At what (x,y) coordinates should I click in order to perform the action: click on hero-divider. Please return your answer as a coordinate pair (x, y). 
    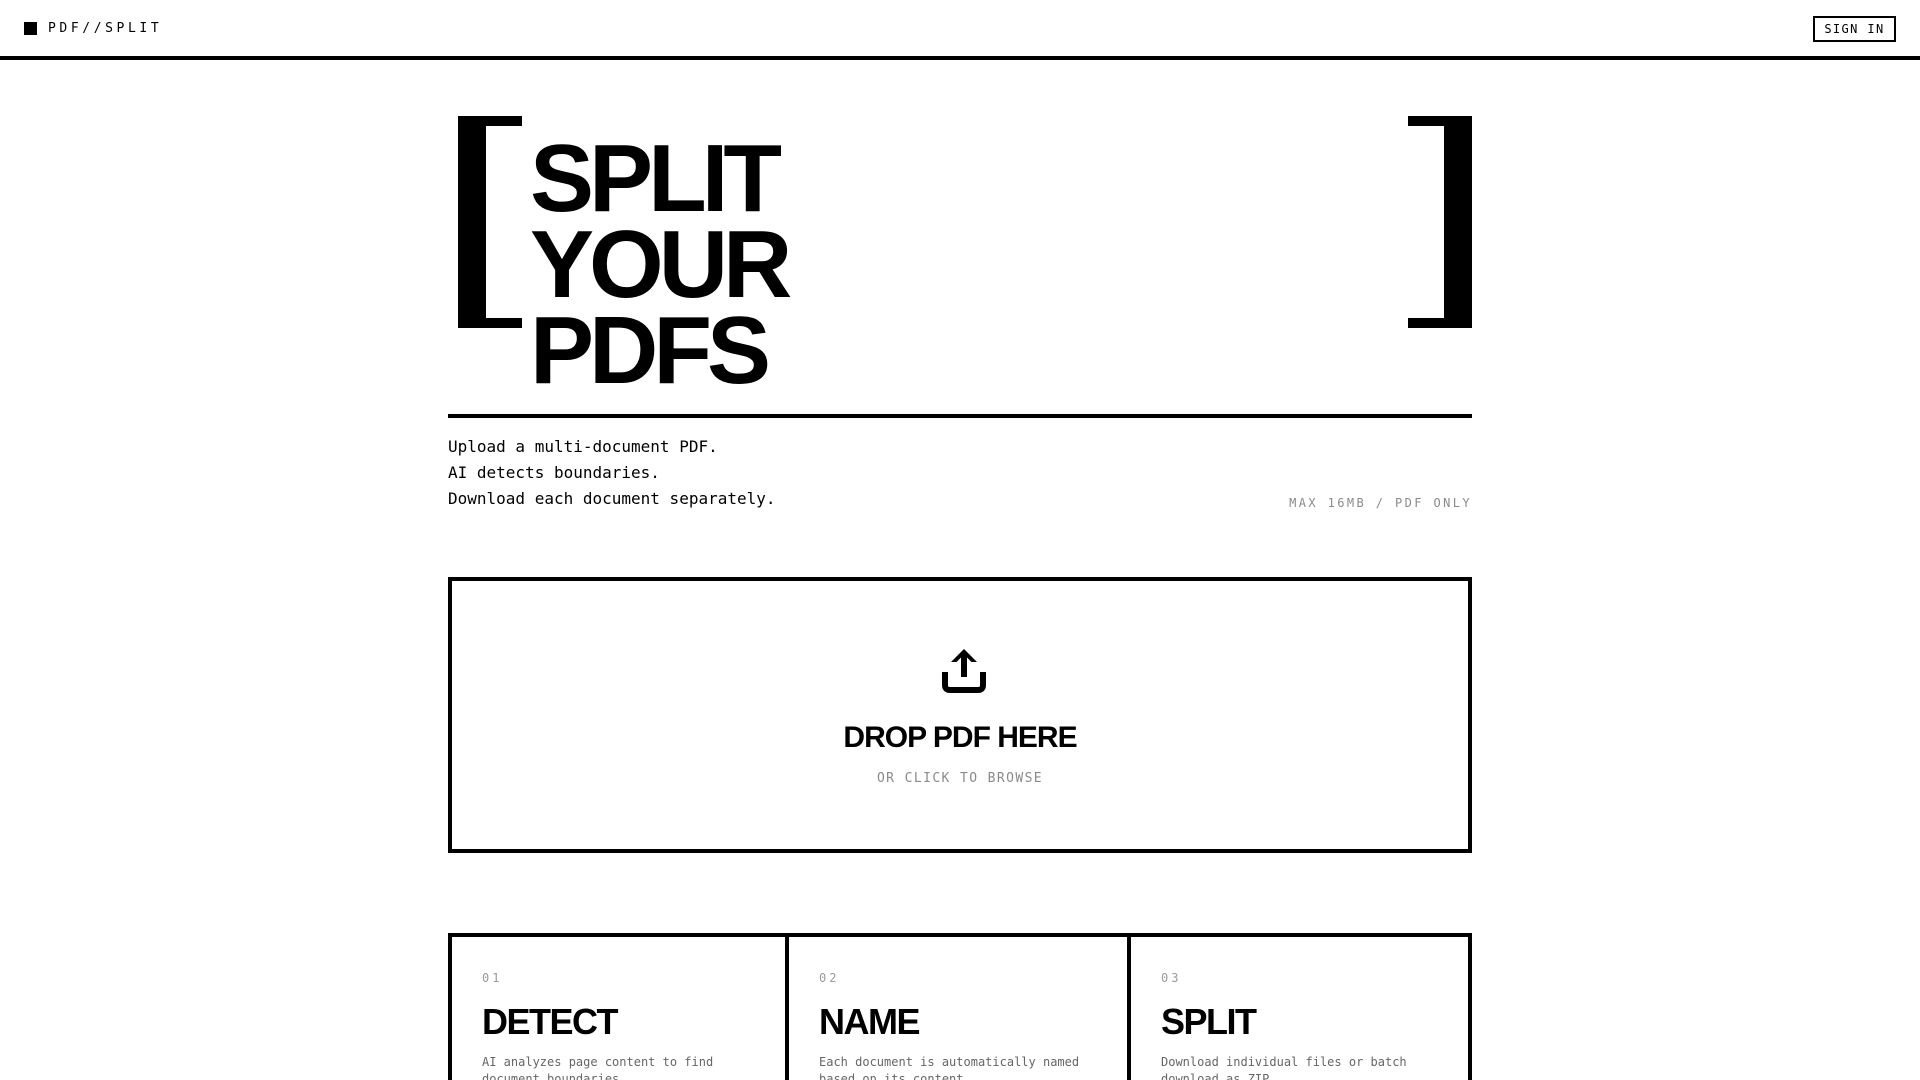
    Looking at the image, I should click on (960, 416).